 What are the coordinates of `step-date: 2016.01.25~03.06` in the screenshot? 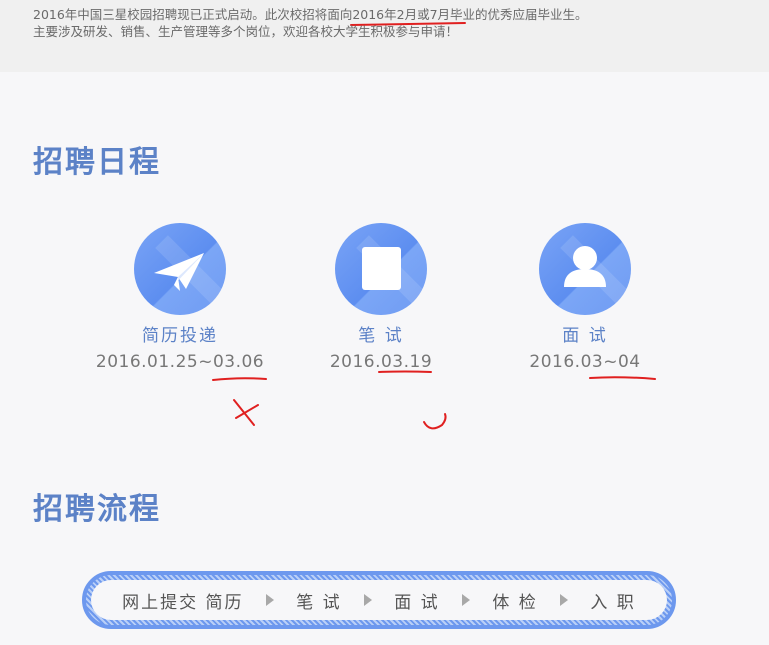 It's located at (180, 362).